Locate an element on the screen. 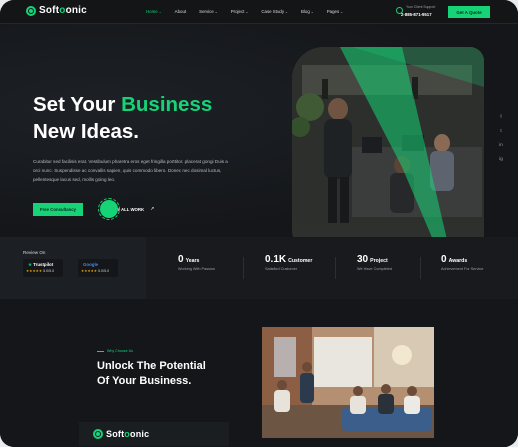 The image size is (518, 447). arrow-up-right-icon: ↗ is located at coordinates (152, 209).